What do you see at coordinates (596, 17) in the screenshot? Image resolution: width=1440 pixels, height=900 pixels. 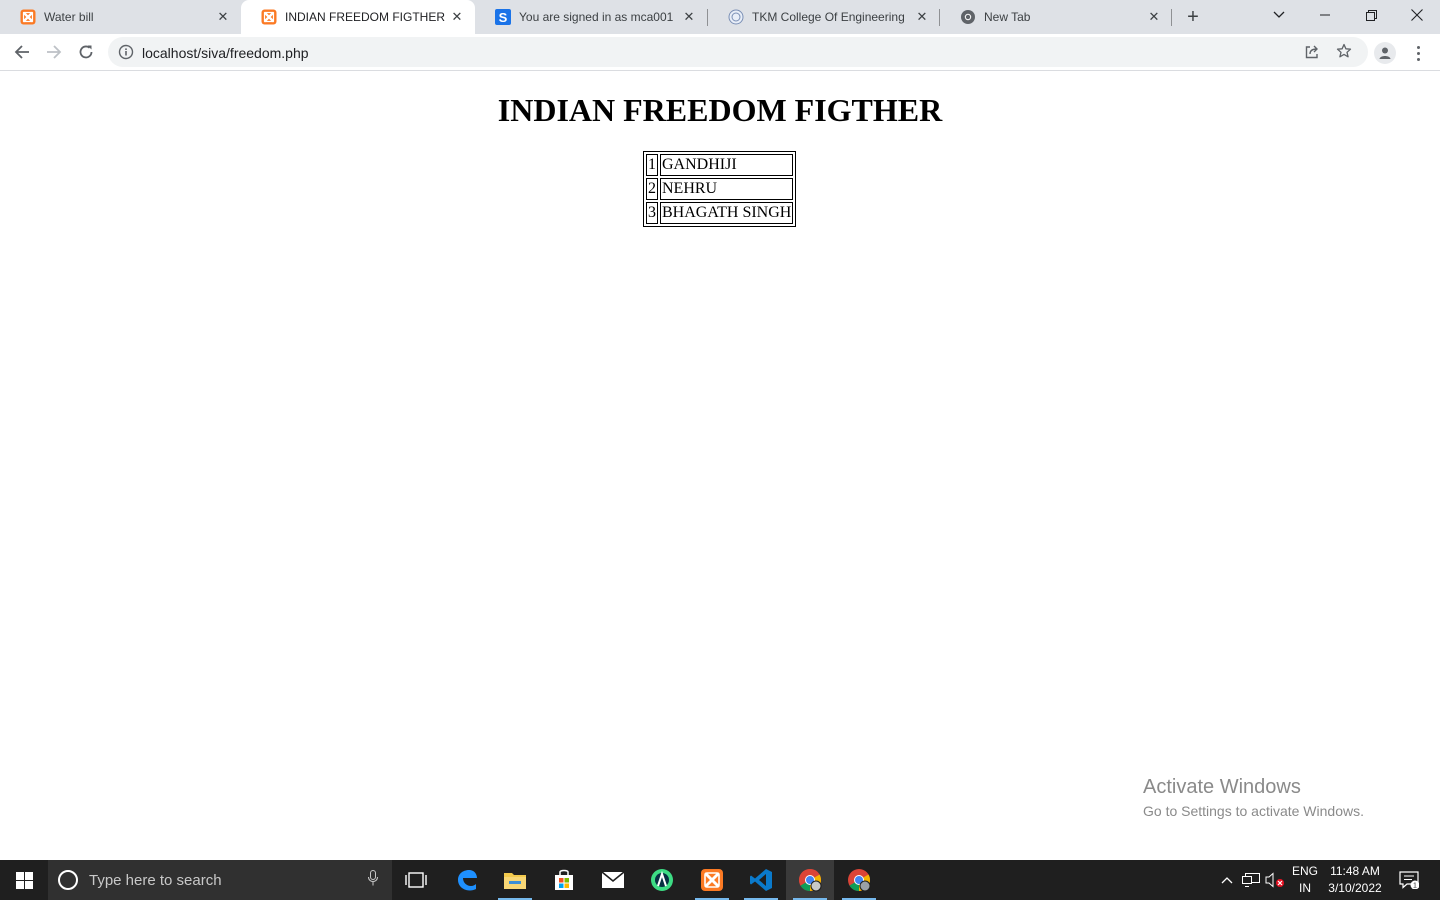 I see `tab-title: You are signed in as mca001` at bounding box center [596, 17].